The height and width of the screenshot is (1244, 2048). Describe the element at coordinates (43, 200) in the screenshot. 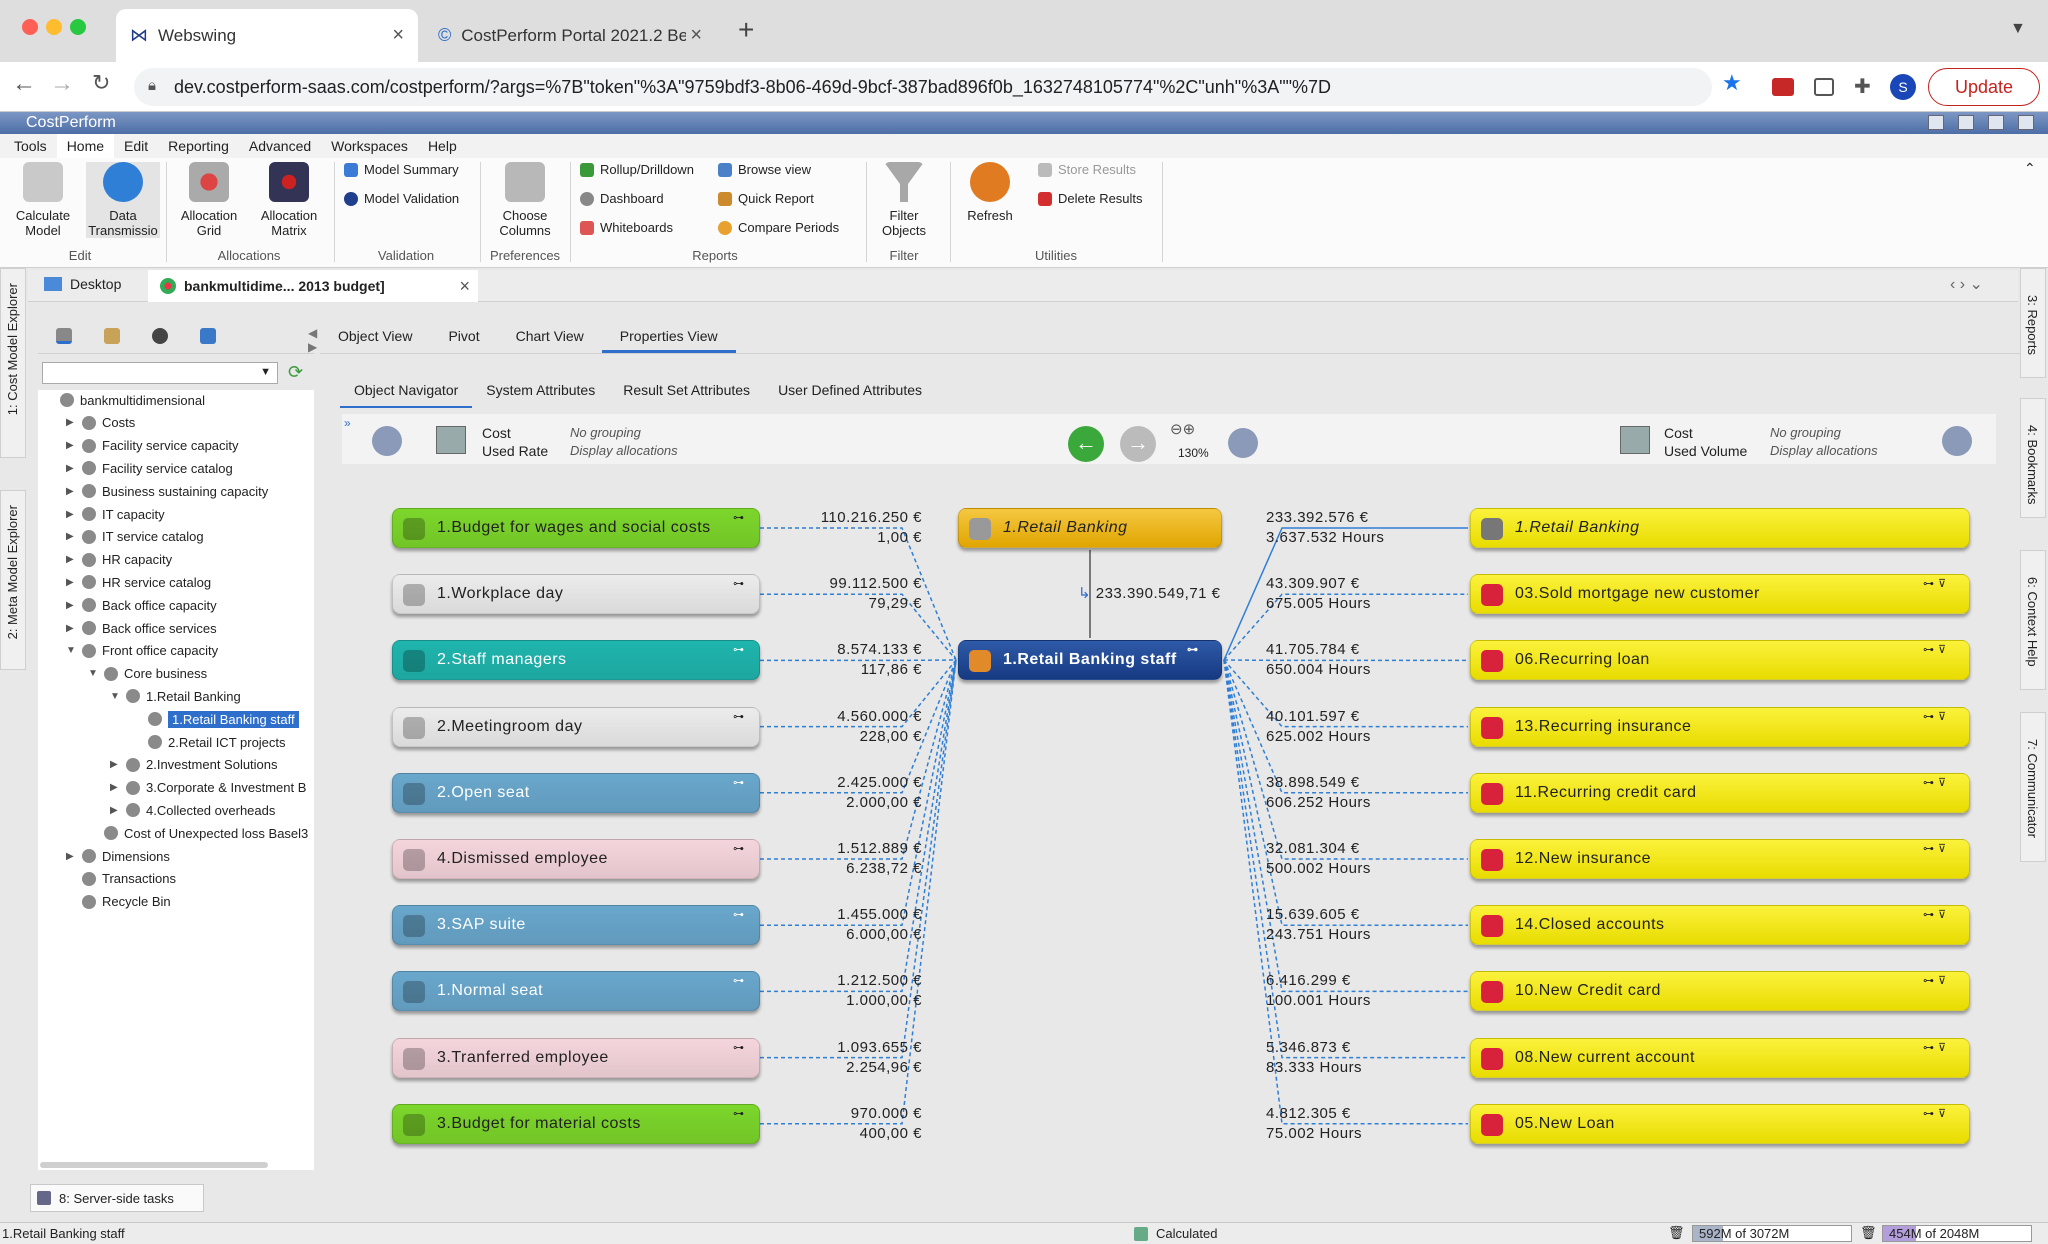

I see `calculate-model-button: Calculate Model` at that location.